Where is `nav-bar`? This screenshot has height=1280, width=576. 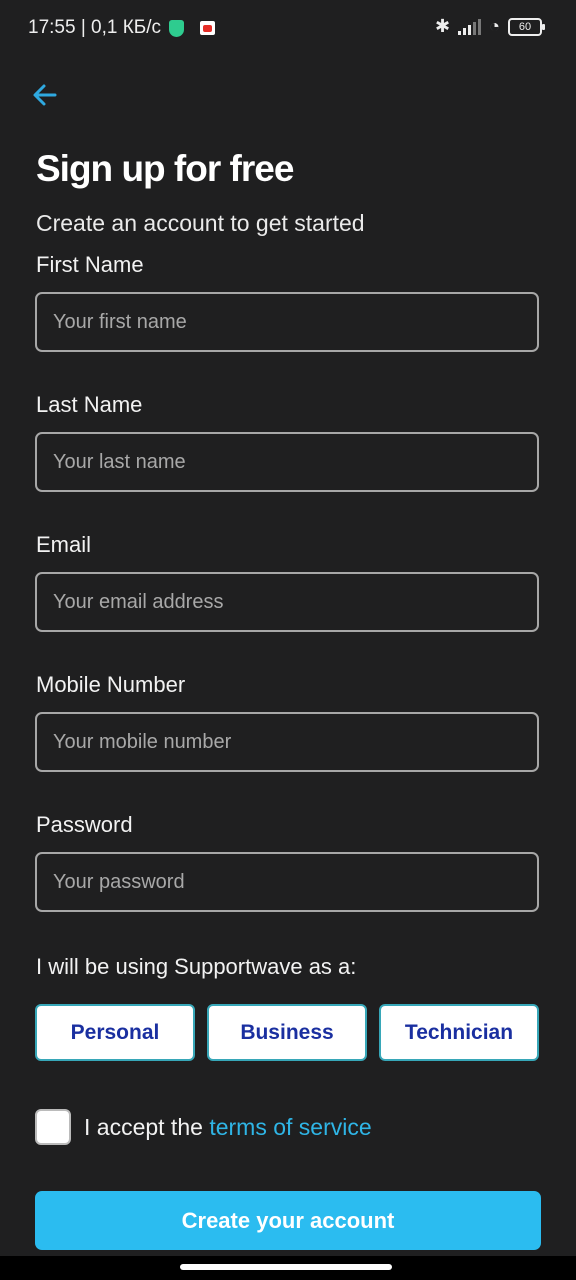
nav-bar is located at coordinates (288, 1268).